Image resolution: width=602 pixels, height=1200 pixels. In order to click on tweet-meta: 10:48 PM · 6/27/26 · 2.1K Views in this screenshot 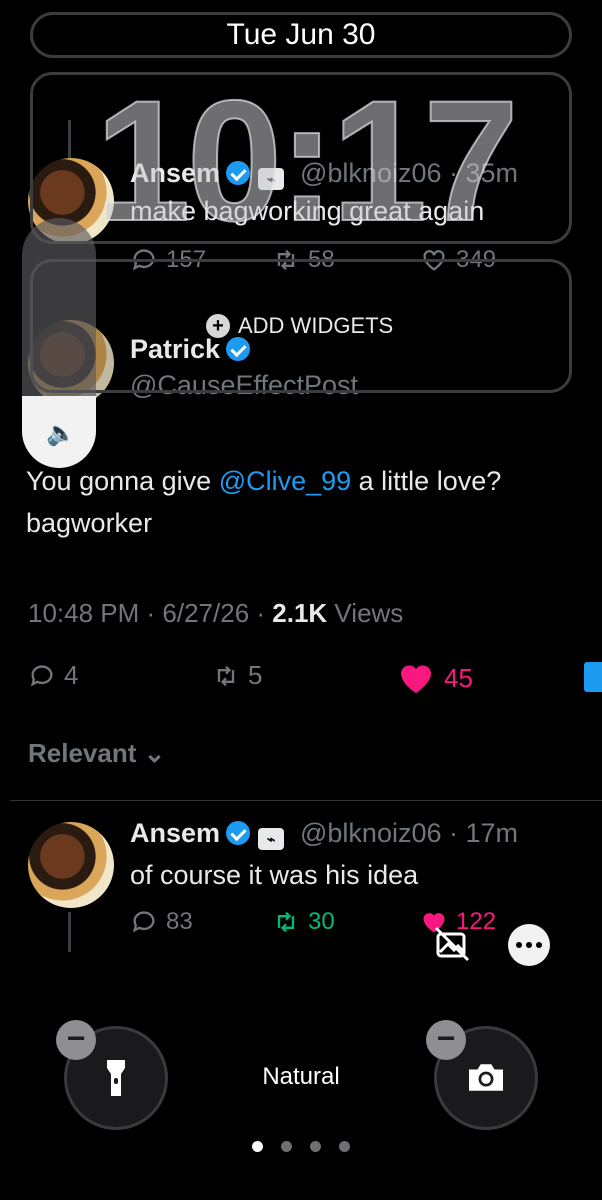, I will do `click(216, 613)`.